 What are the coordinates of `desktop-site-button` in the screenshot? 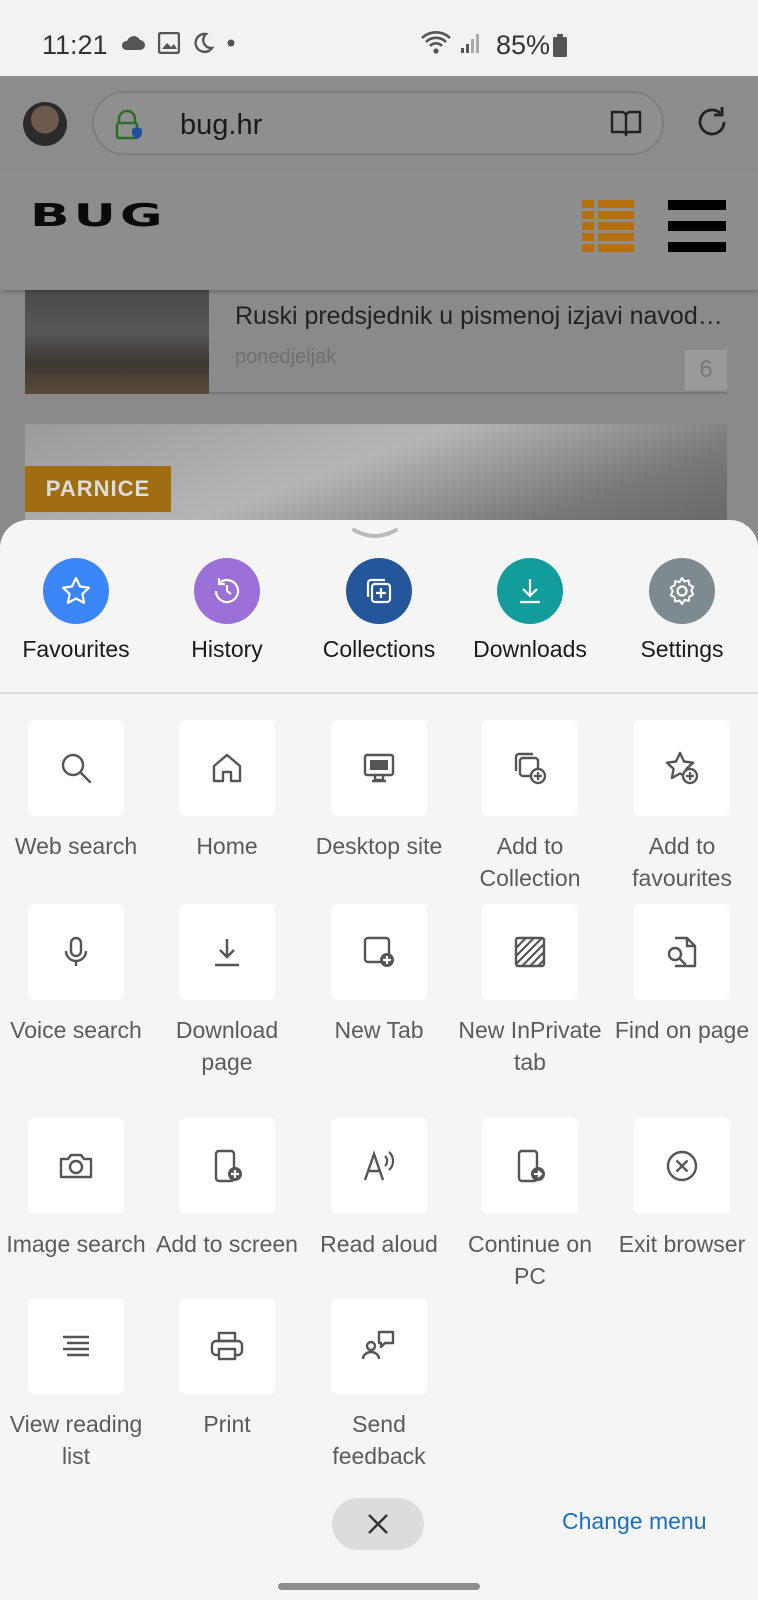 It's located at (379, 768).